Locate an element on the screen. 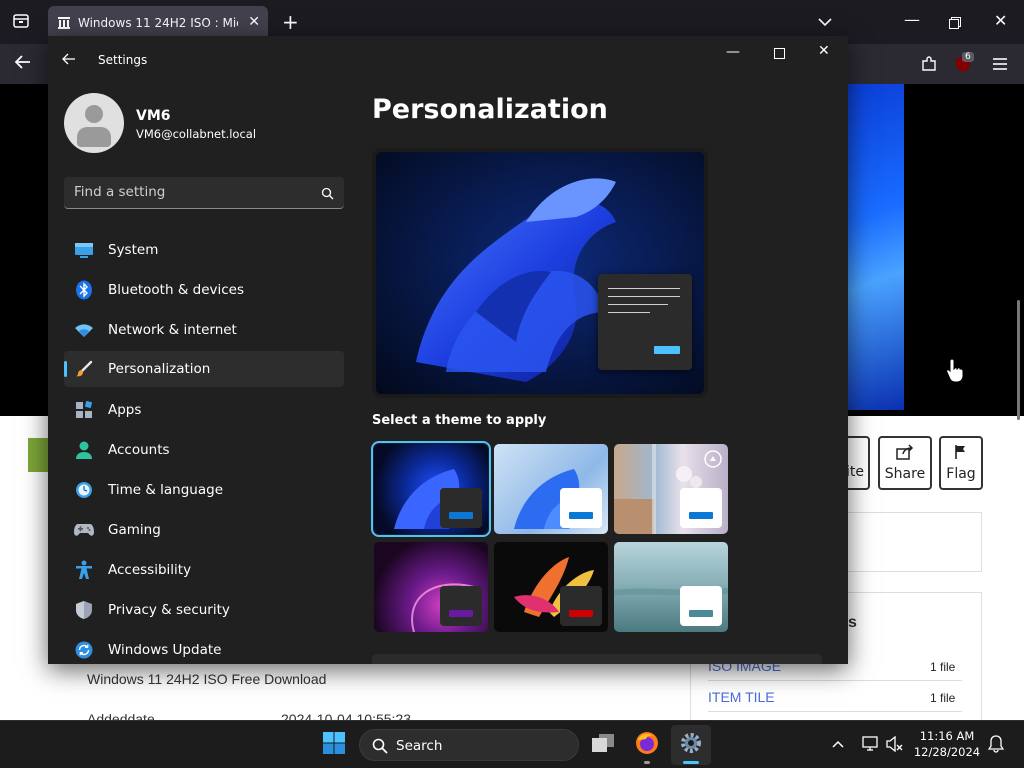  nav-item-windows-update: Windows Update is located at coordinates (204, 648).